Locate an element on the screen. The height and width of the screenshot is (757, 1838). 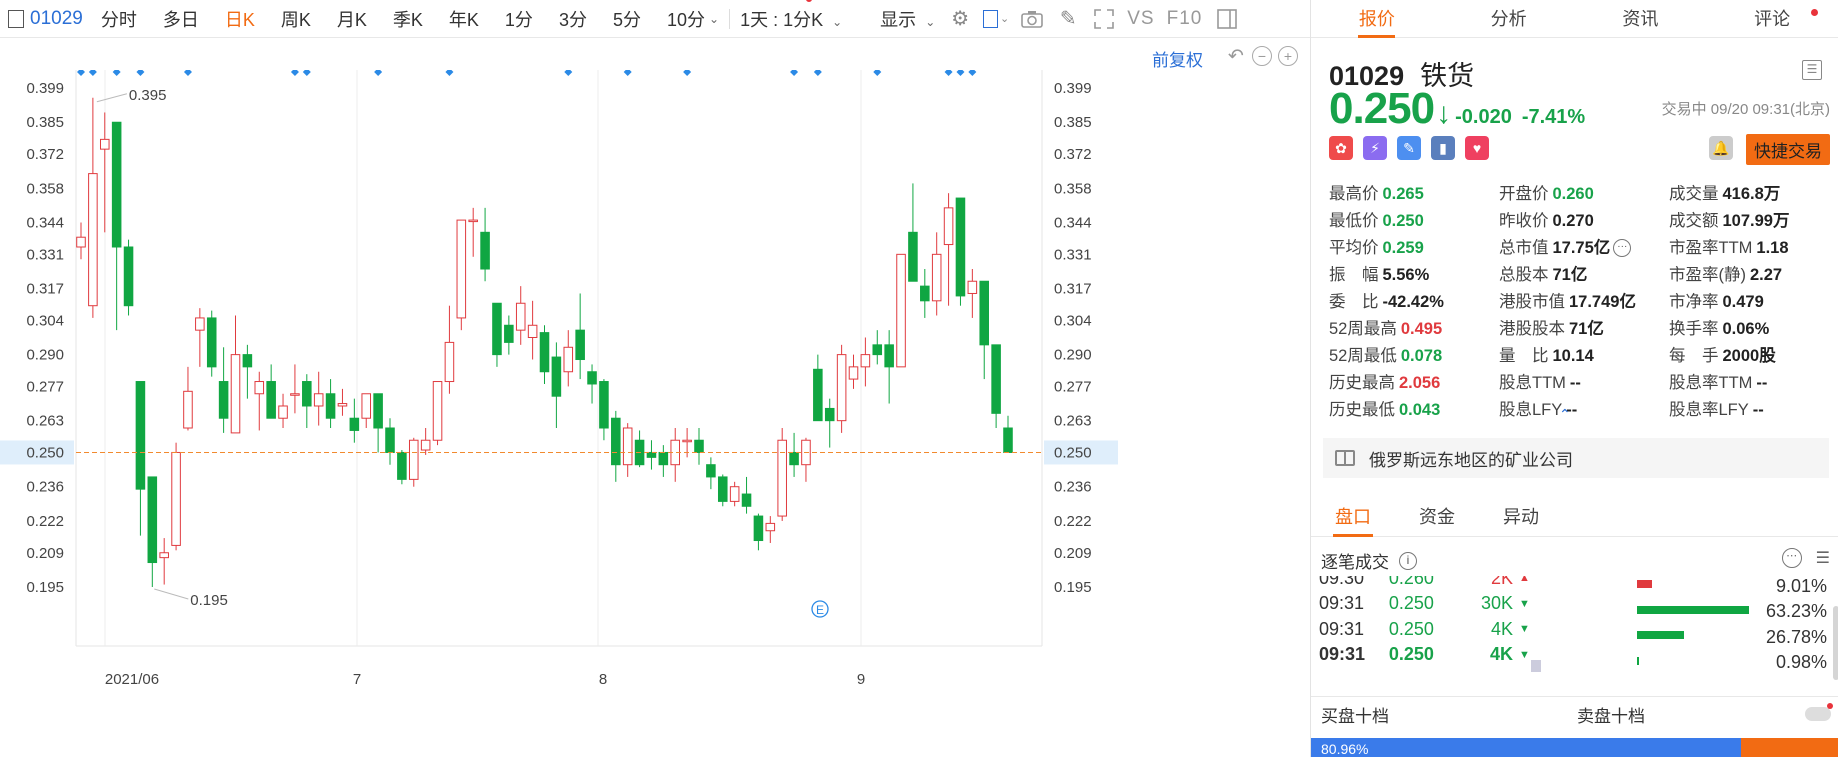
quick-trade-button: 快捷交易 is located at coordinates (1788, 149).